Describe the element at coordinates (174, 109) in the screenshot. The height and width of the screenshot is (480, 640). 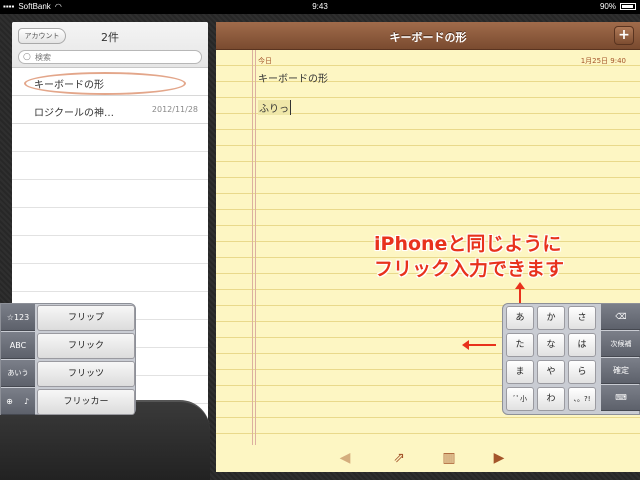
I see `list-item-date: 2012/11/28` at that location.